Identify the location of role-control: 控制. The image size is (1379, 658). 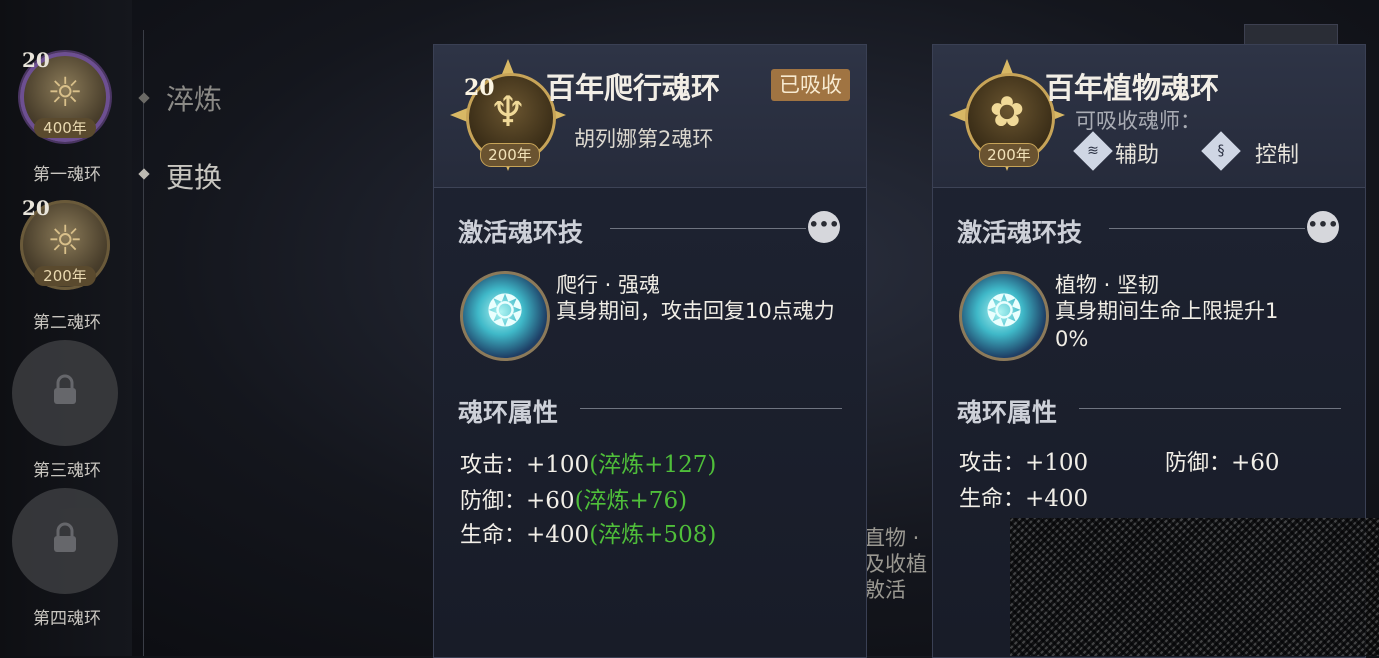
(1277, 155).